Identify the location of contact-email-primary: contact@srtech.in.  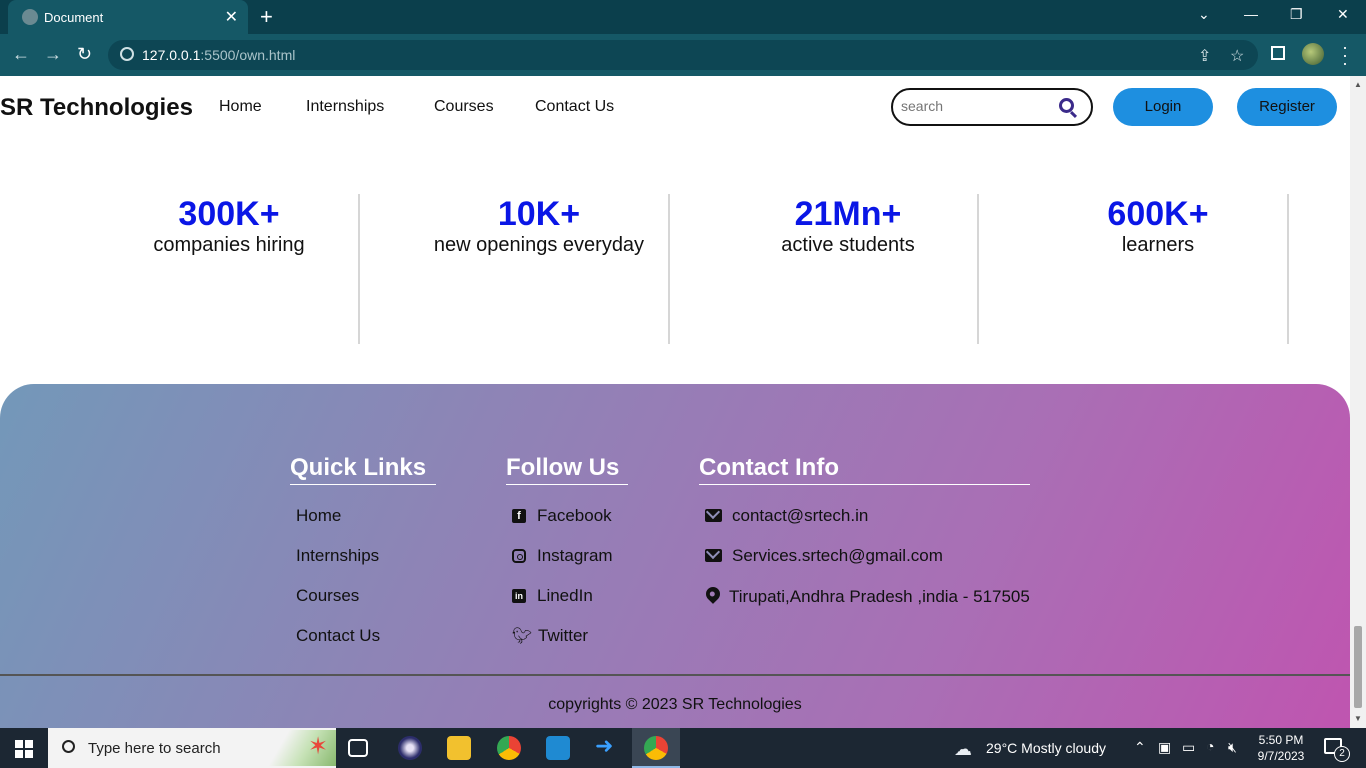
(800, 515).